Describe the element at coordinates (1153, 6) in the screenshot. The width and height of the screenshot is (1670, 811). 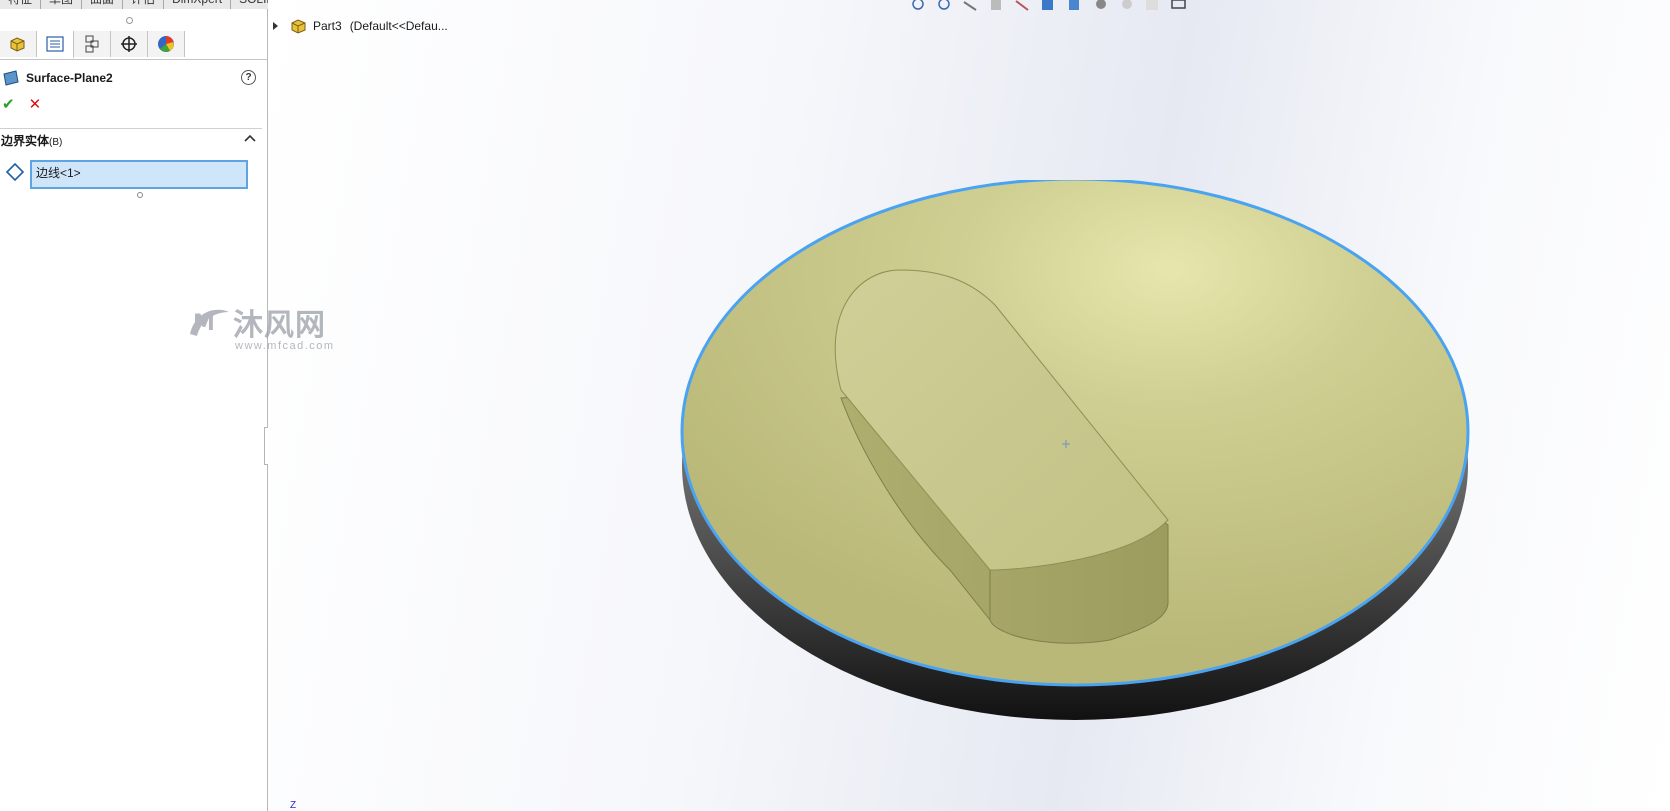
I see `apply-scene-icon` at that location.